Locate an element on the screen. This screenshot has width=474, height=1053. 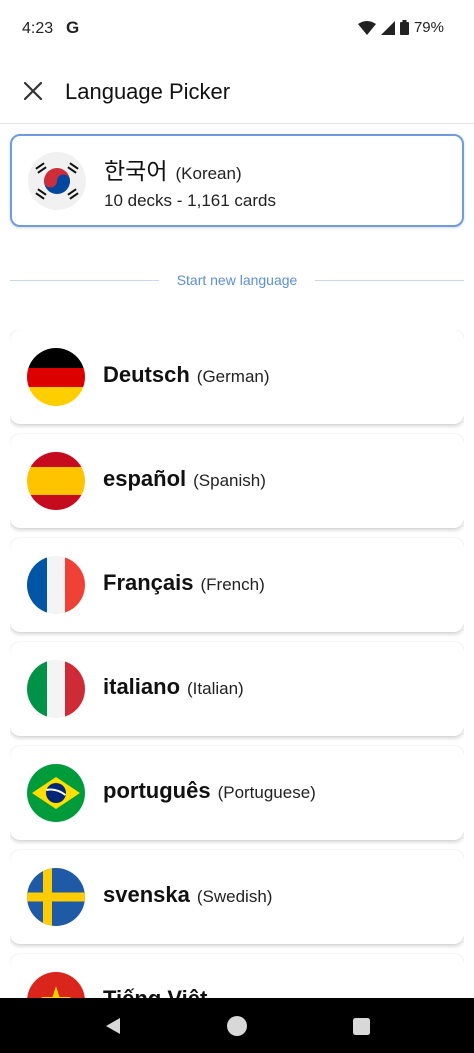
language-names: español (Spanish) is located at coordinates (184, 479).